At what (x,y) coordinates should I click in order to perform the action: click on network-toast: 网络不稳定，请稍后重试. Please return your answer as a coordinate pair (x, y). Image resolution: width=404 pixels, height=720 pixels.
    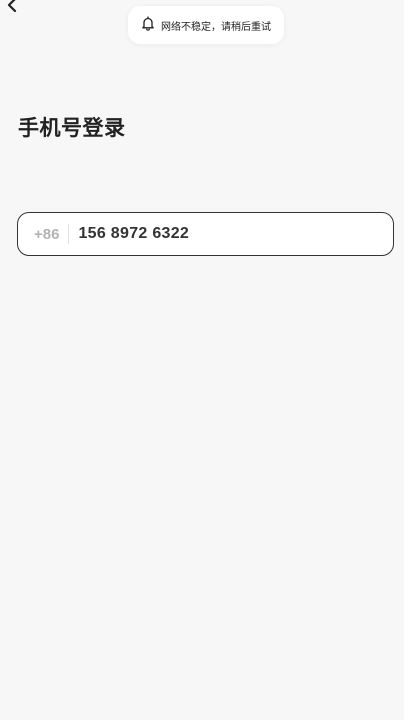
    Looking at the image, I should click on (206, 25).